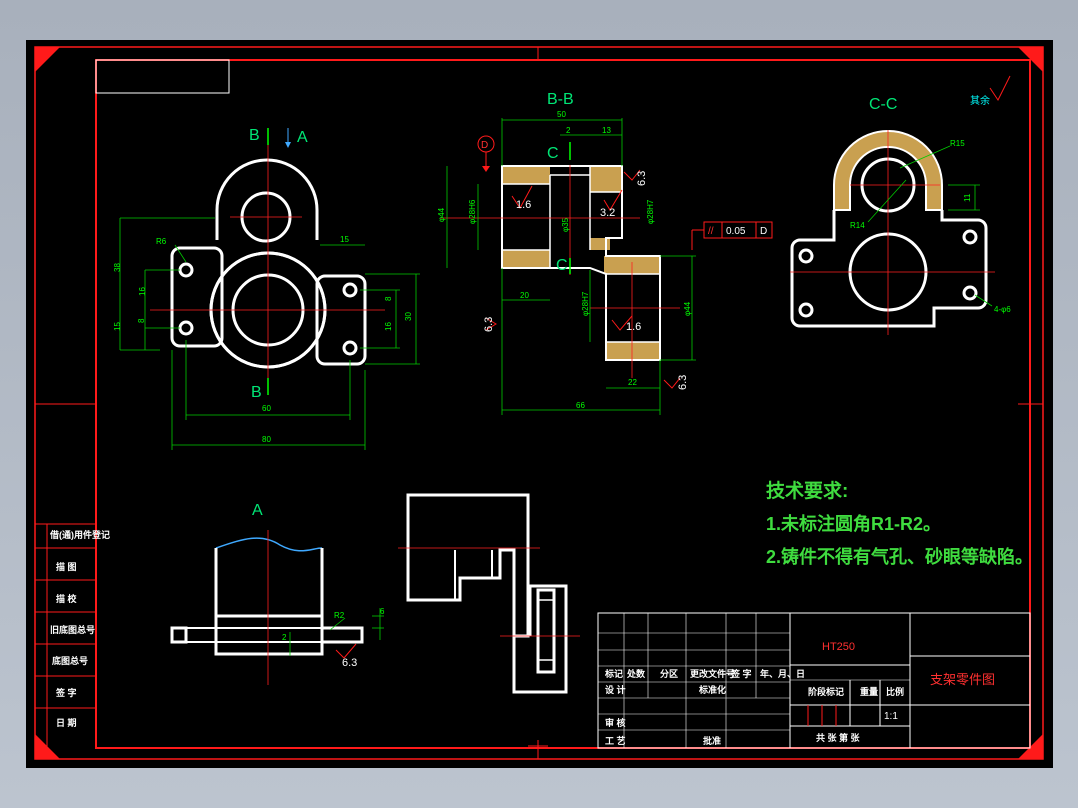  What do you see at coordinates (553, 153) in the screenshot?
I see `label-section-c-top: C` at bounding box center [553, 153].